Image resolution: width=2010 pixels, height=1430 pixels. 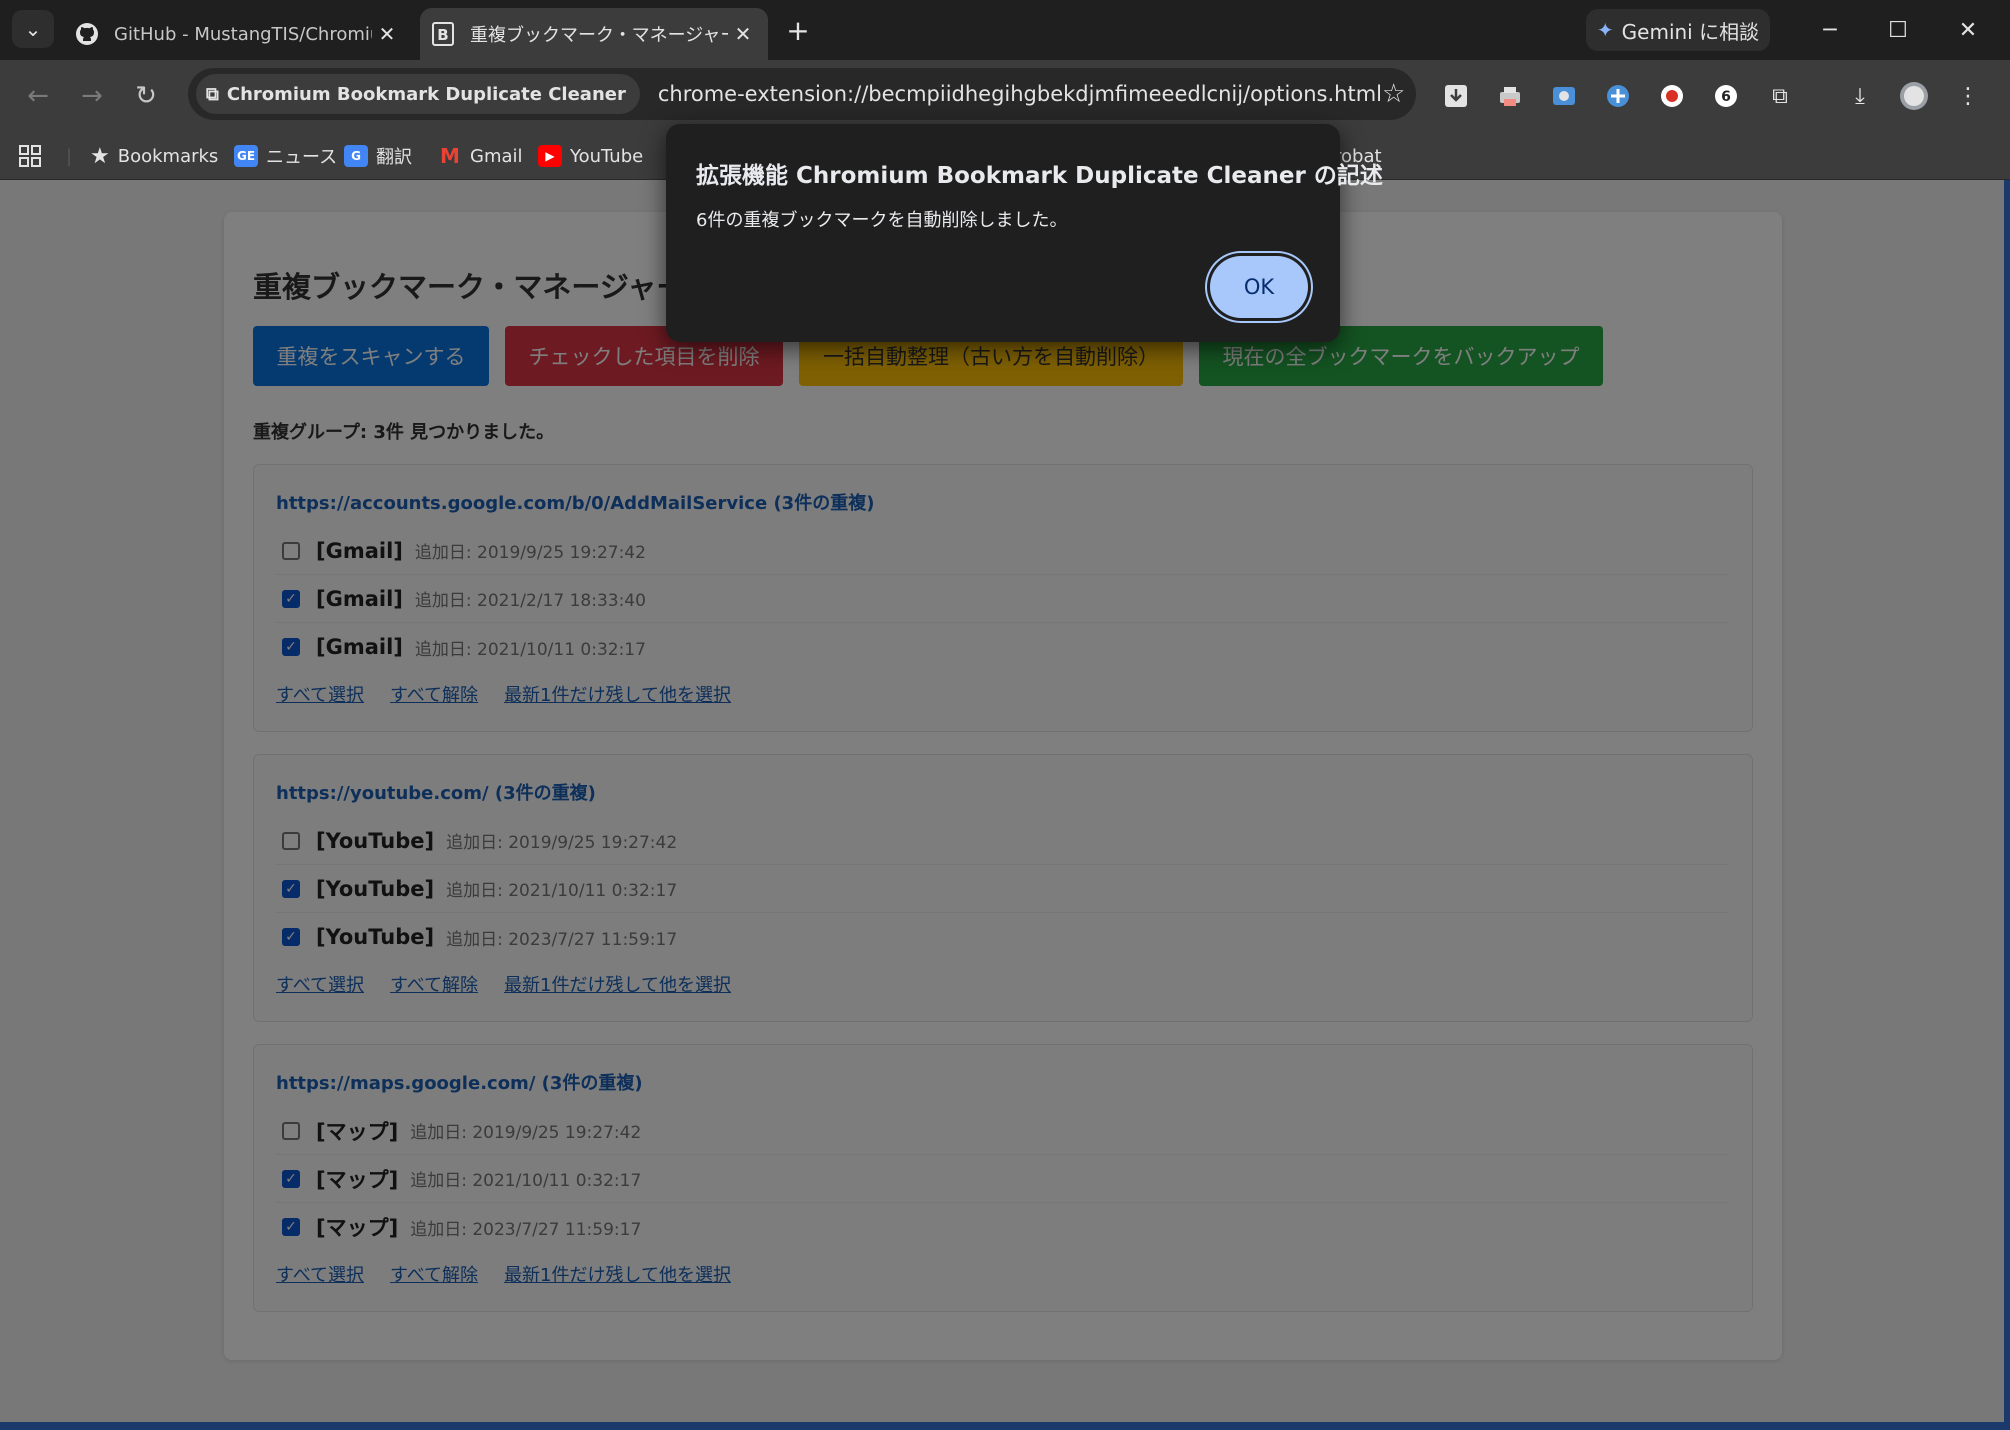 I want to click on plus-ext-icon, so click(x=1618, y=96).